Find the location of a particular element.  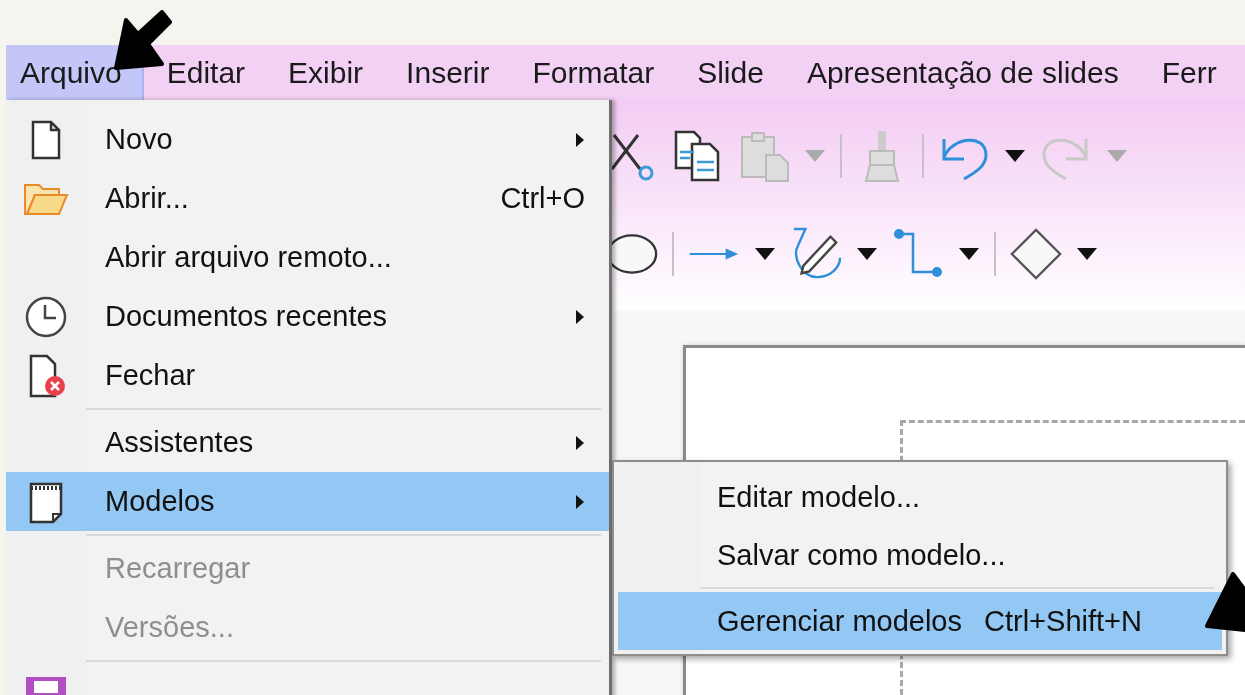

menu-title: Arquivo is located at coordinates (75, 72).